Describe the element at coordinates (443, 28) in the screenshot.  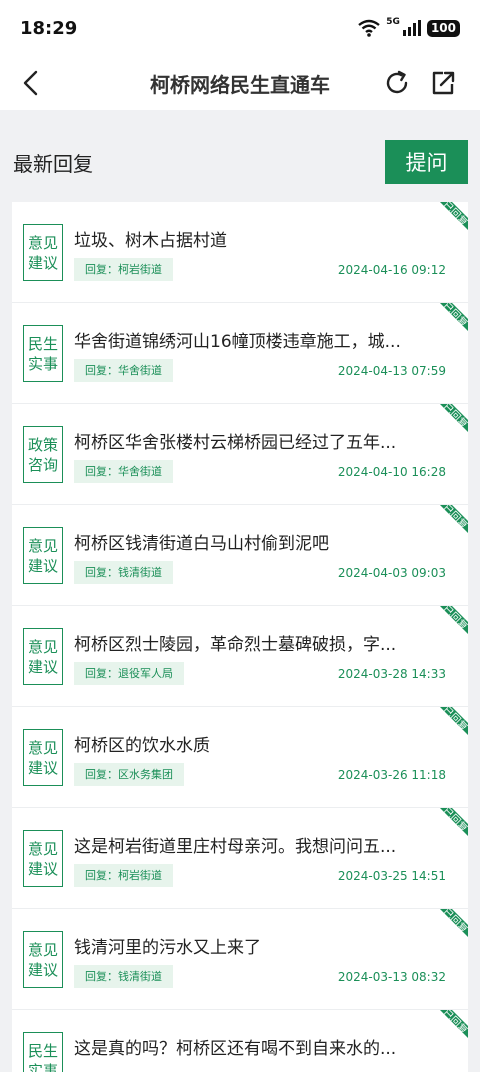
I see `battery-indicator: 100` at that location.